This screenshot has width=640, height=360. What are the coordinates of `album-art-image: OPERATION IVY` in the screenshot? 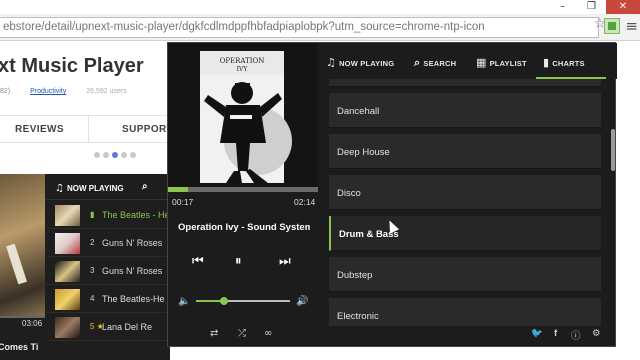 It's located at (243, 115).